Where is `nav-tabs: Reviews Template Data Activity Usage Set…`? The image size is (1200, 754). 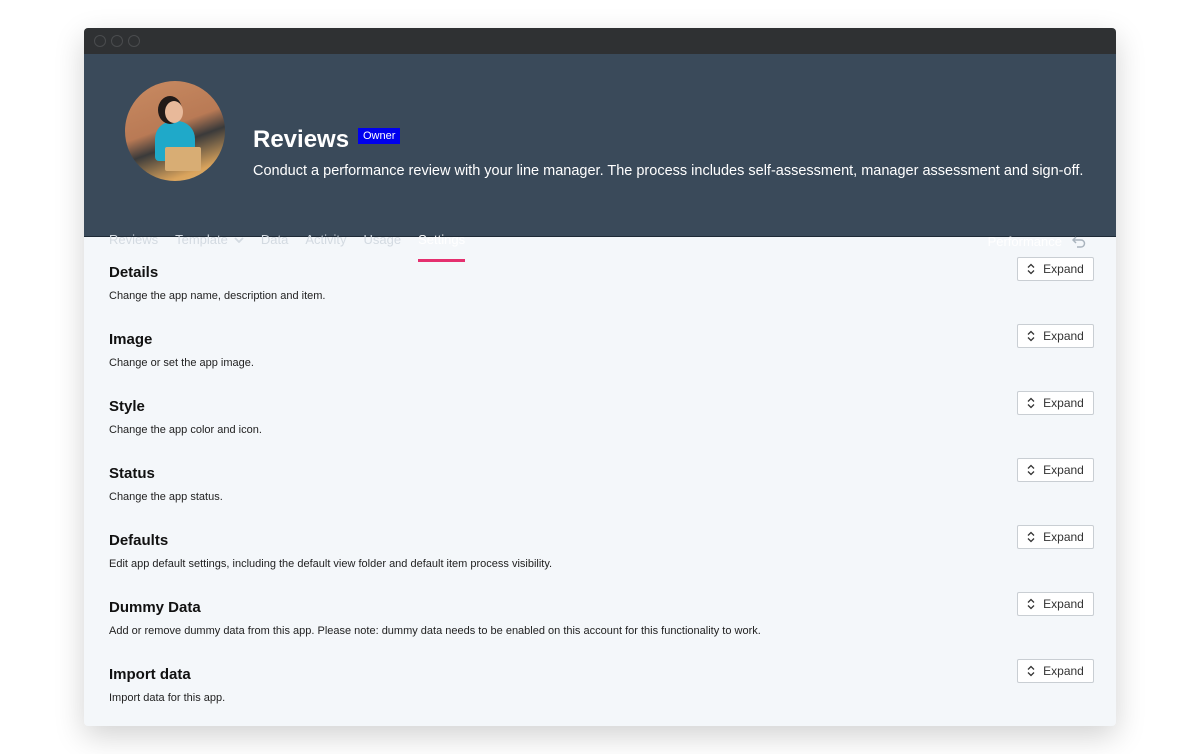 nav-tabs: Reviews Template Data Activity Usage Set… is located at coordinates (287, 247).